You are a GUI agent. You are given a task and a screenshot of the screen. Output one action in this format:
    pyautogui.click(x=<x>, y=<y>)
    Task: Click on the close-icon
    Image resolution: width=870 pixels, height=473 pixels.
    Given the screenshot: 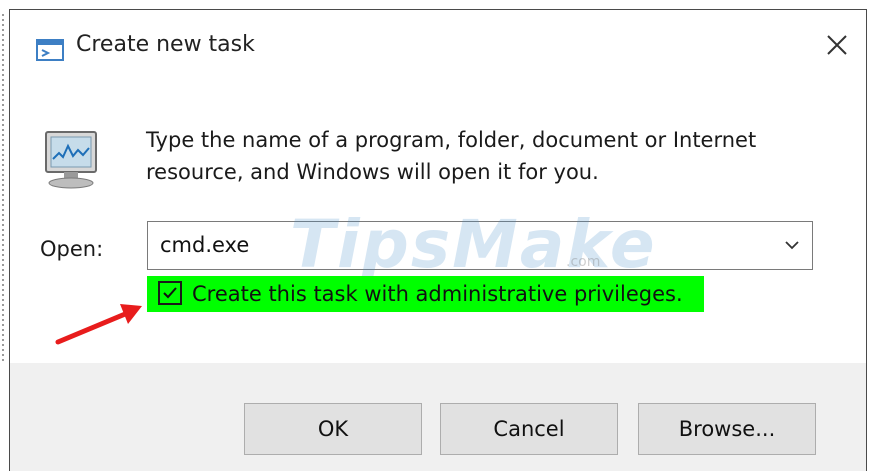 What is the action you would take?
    pyautogui.click(x=837, y=45)
    